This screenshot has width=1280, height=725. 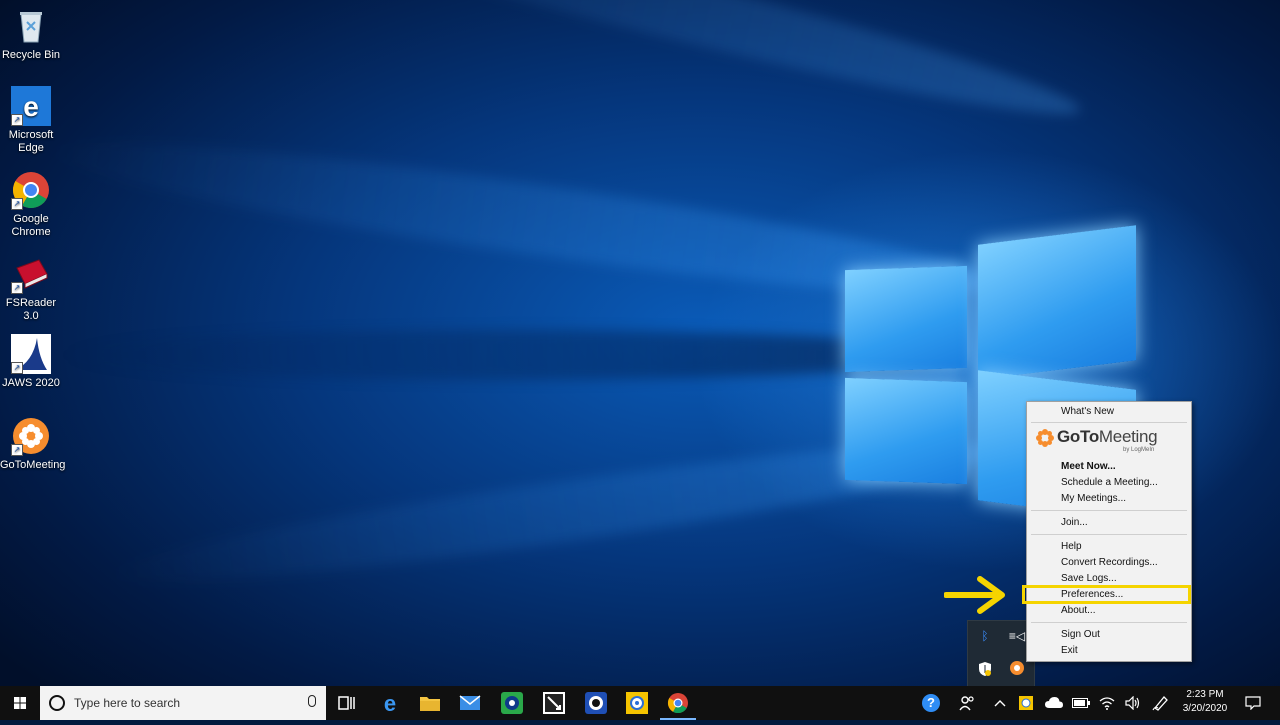 I want to click on gotomeeting-tray-icon, so click(x=1017, y=670).